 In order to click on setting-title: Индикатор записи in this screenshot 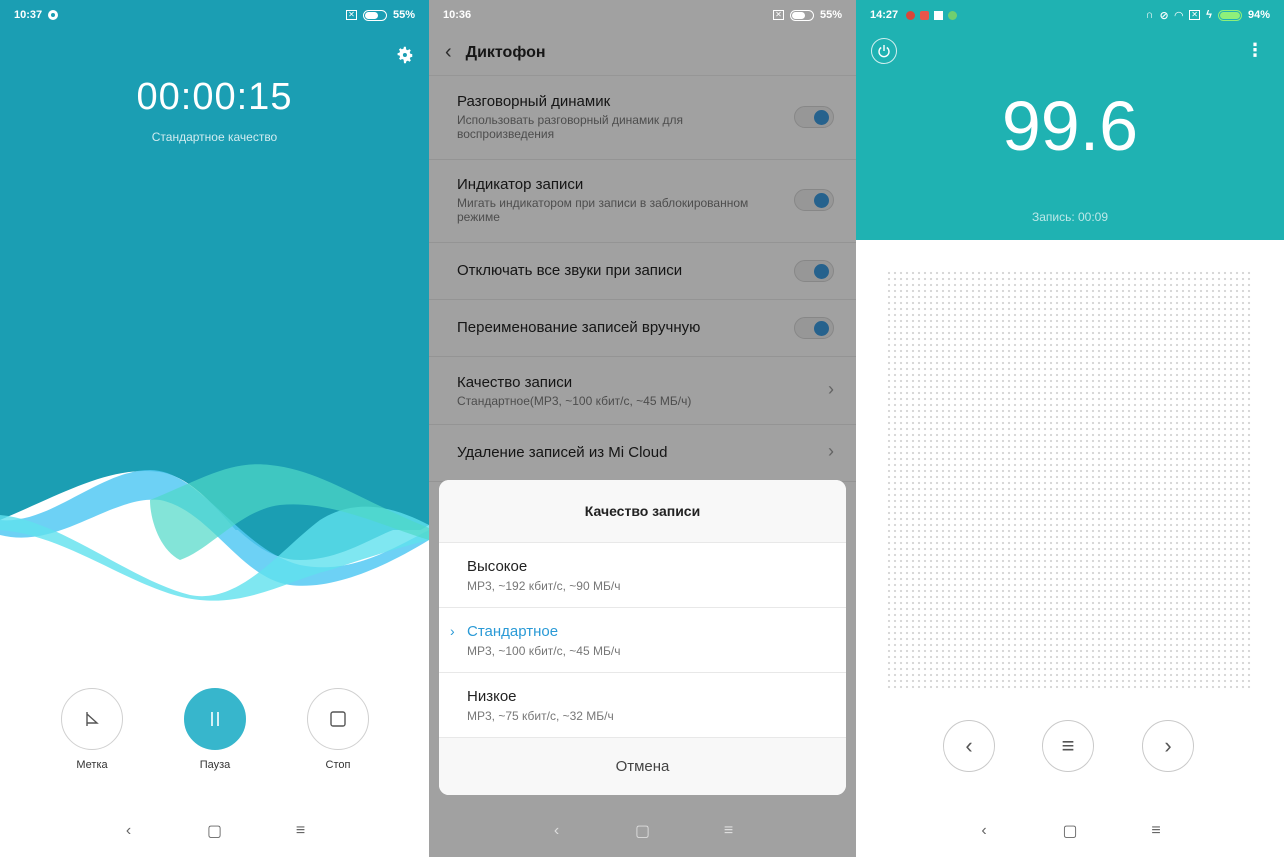, I will do `click(520, 184)`.